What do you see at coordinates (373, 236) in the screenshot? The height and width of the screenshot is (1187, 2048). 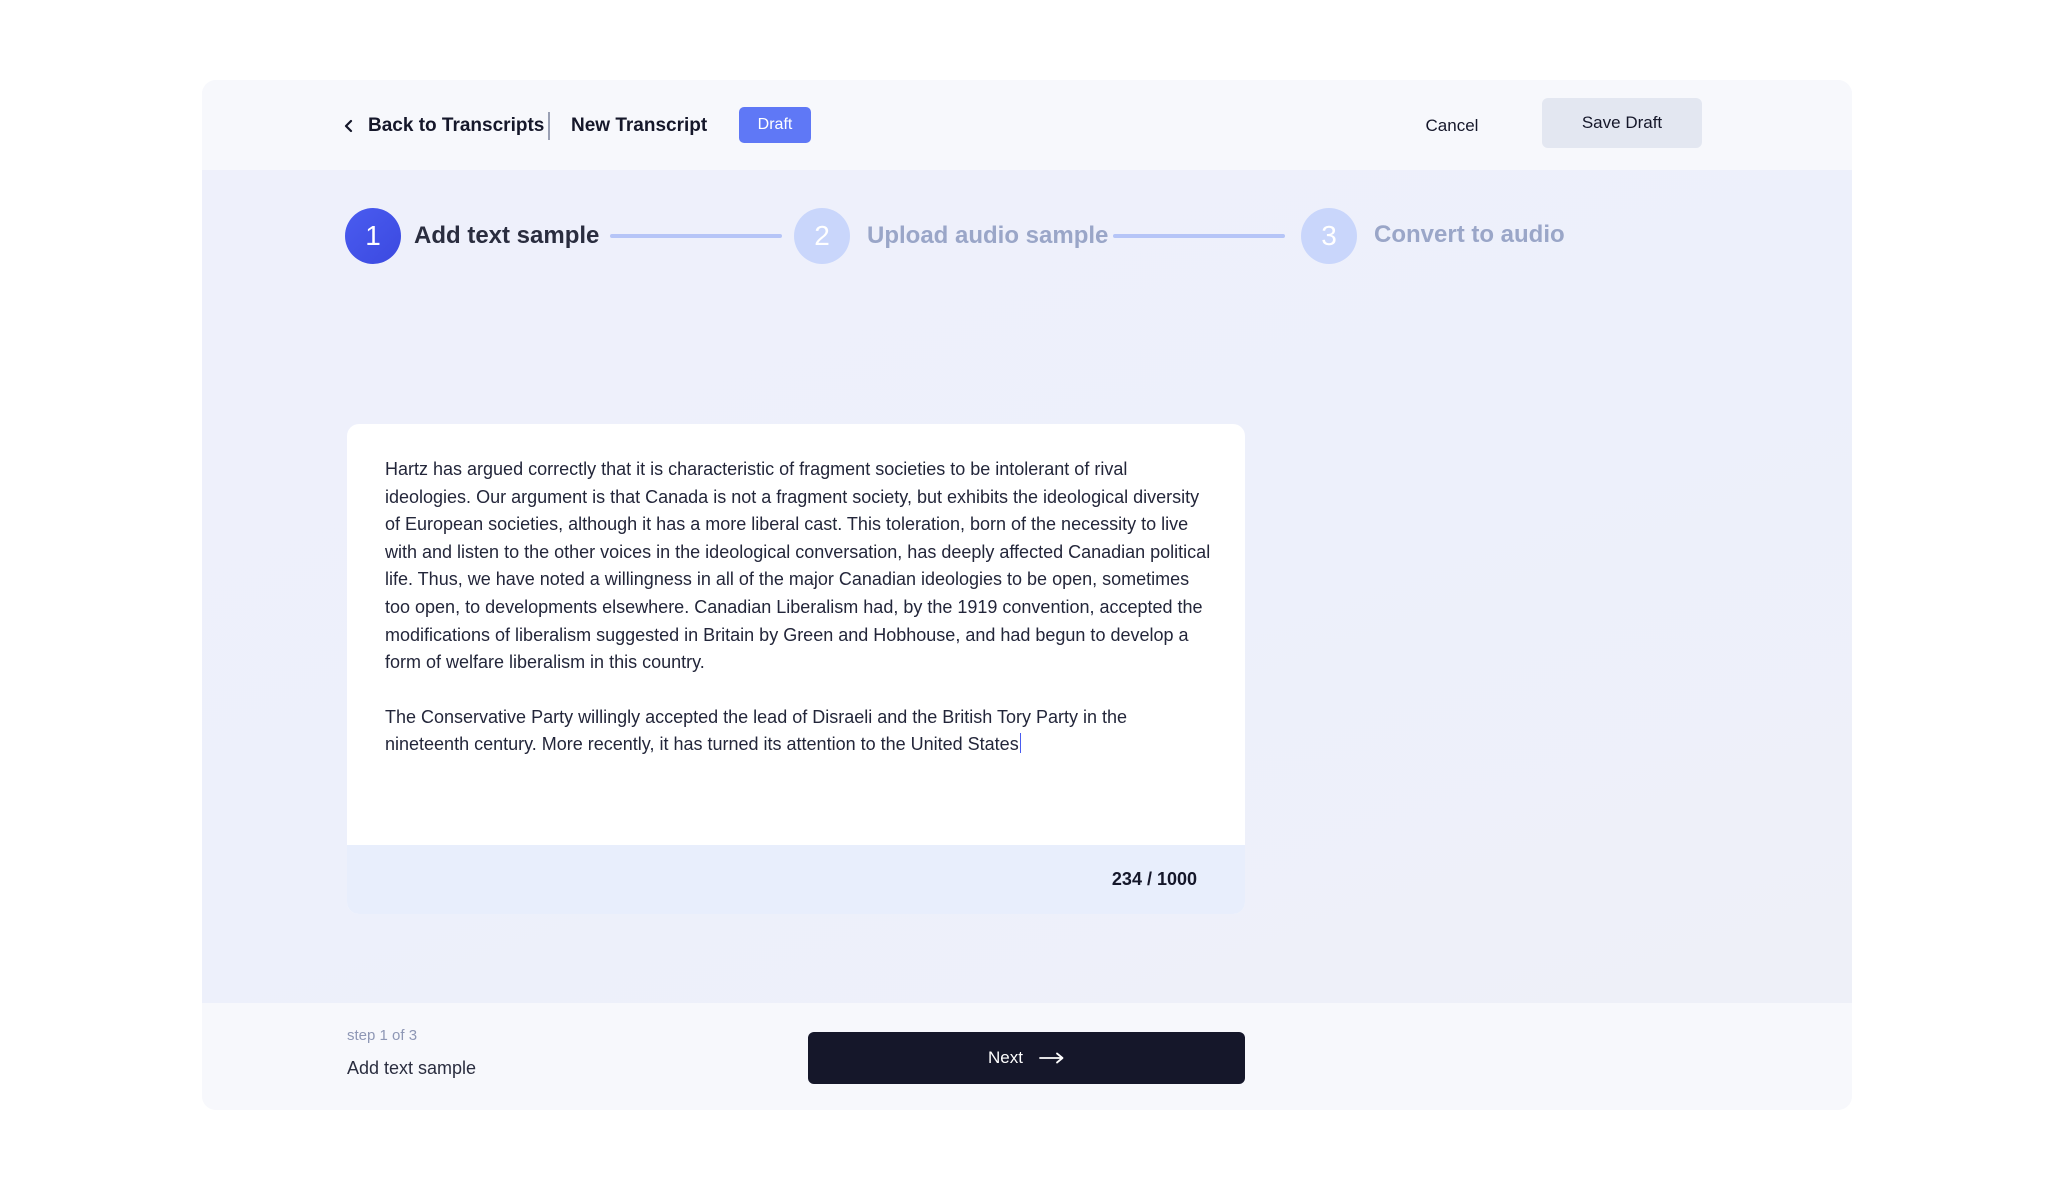 I see `step-1-indicator: 1` at bounding box center [373, 236].